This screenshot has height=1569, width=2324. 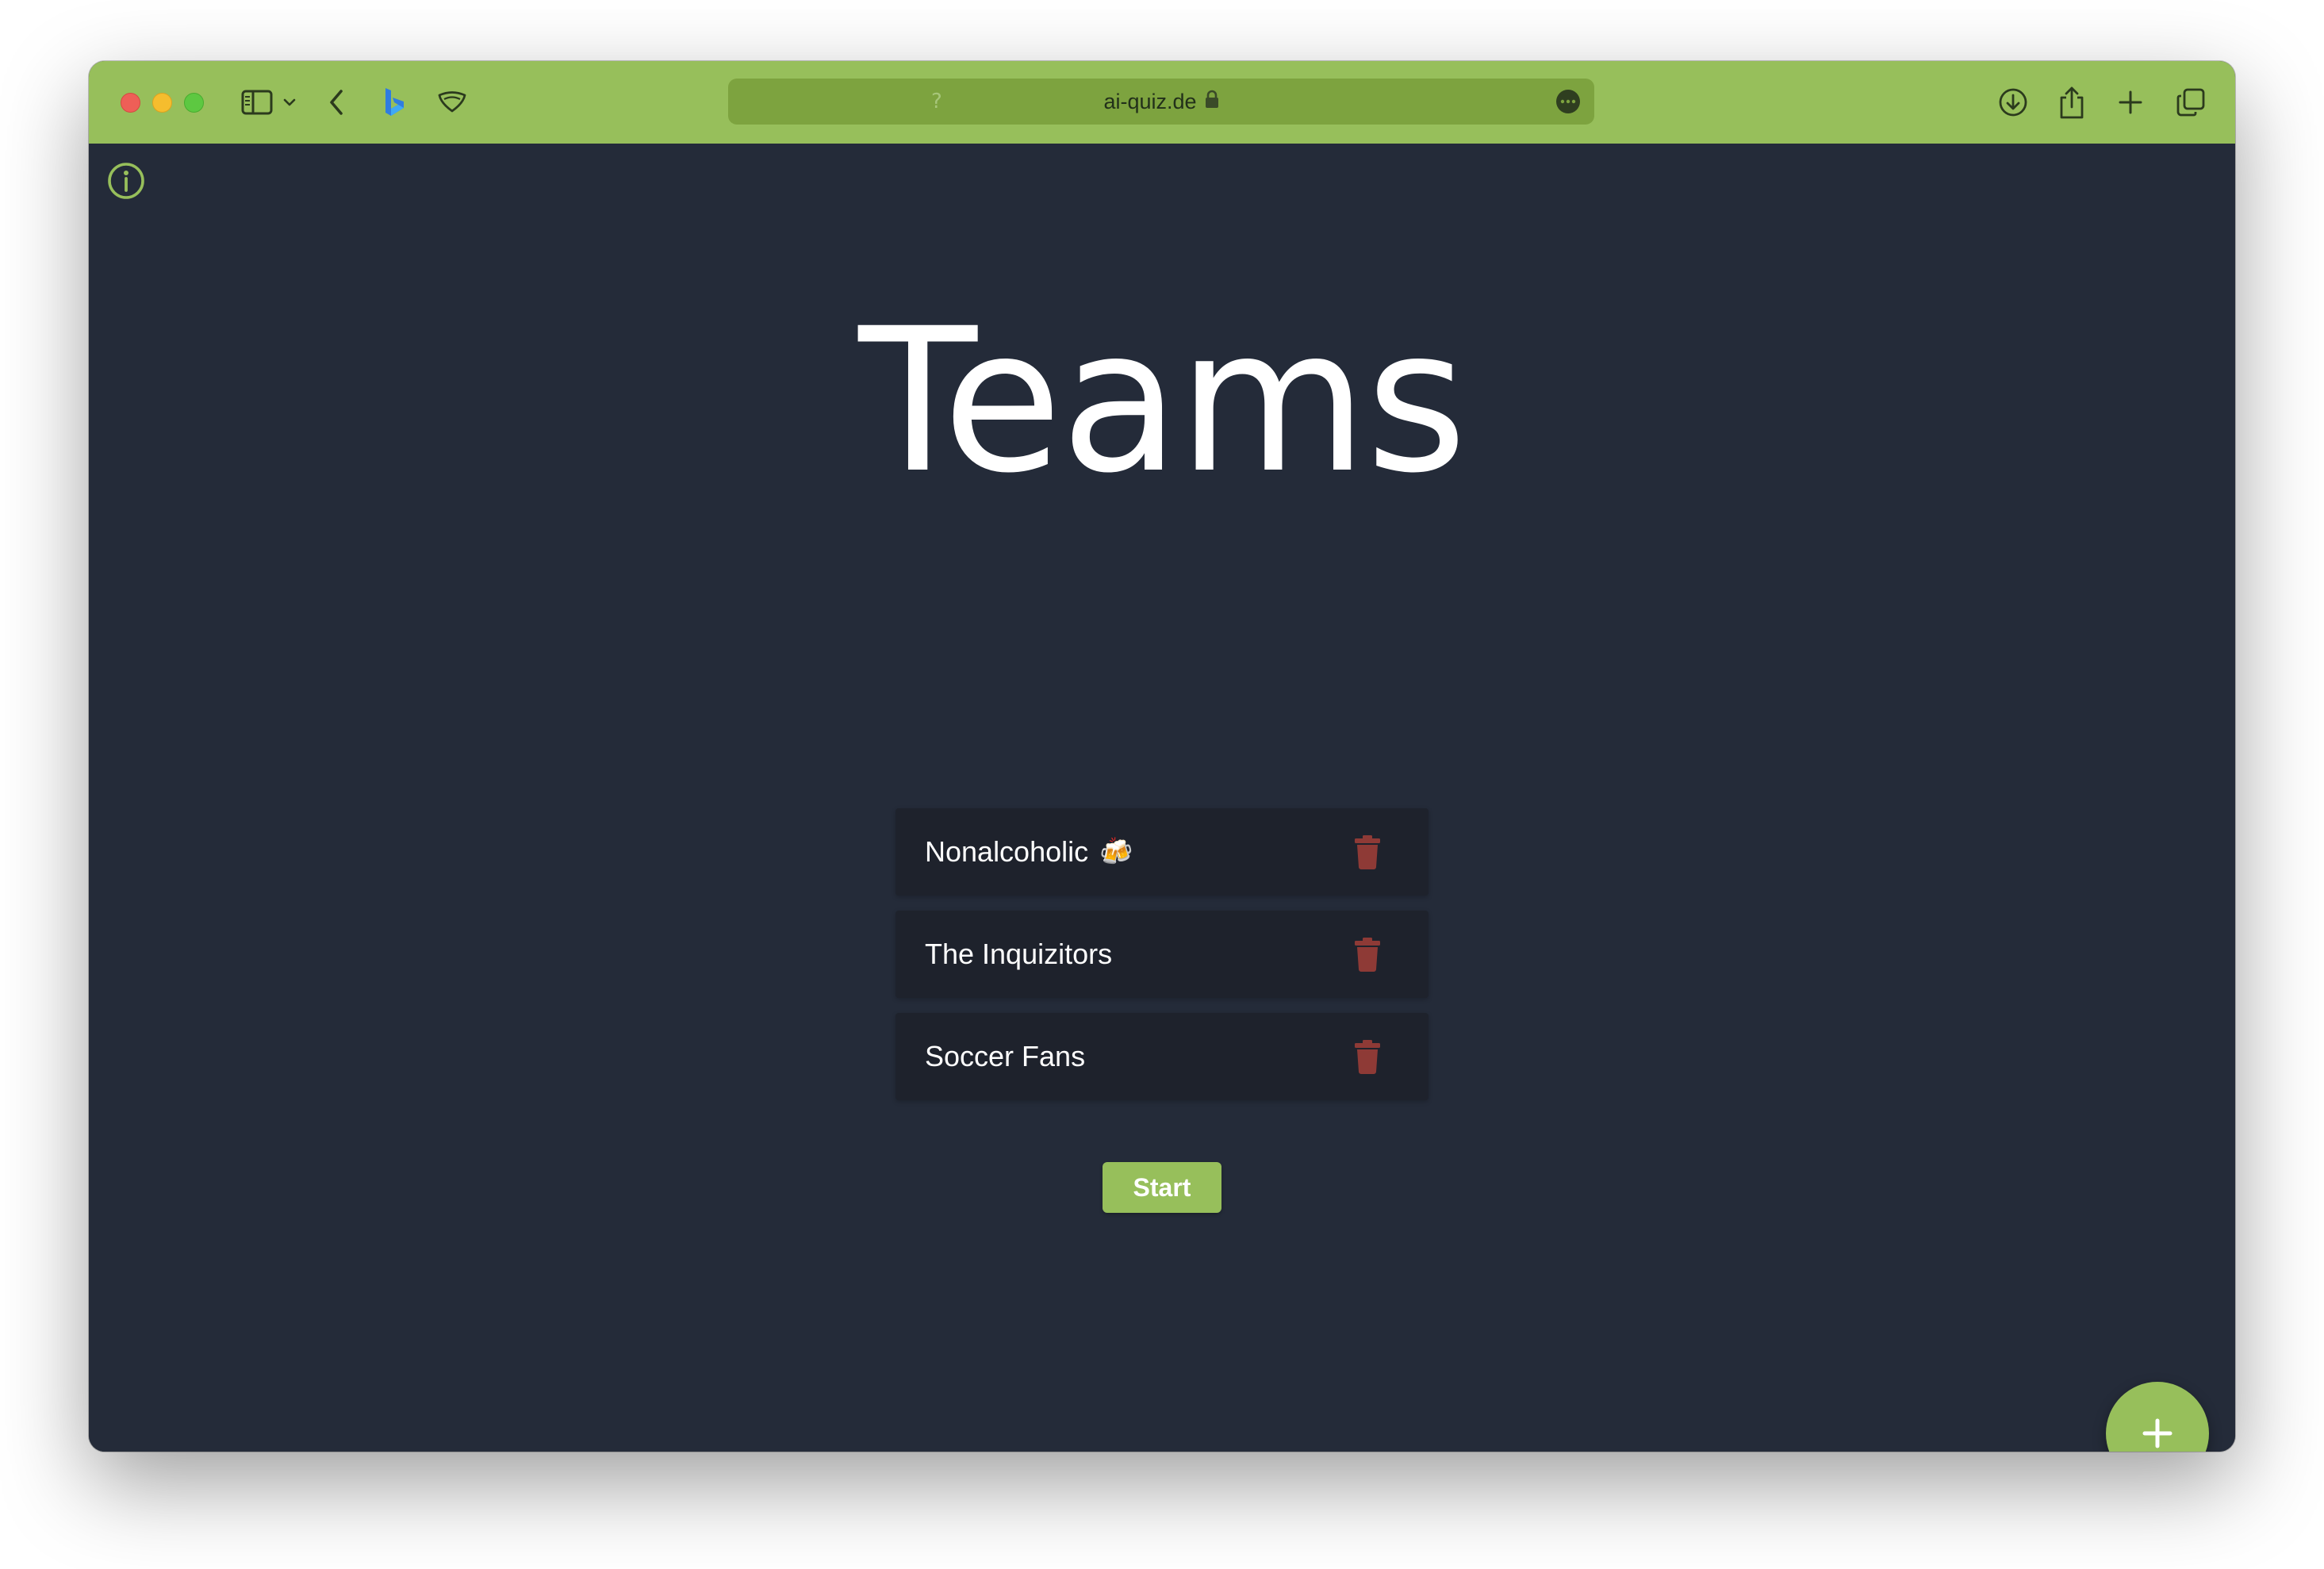 What do you see at coordinates (1116, 852) in the screenshot?
I see `beer-mugs-emoji: 🍻` at bounding box center [1116, 852].